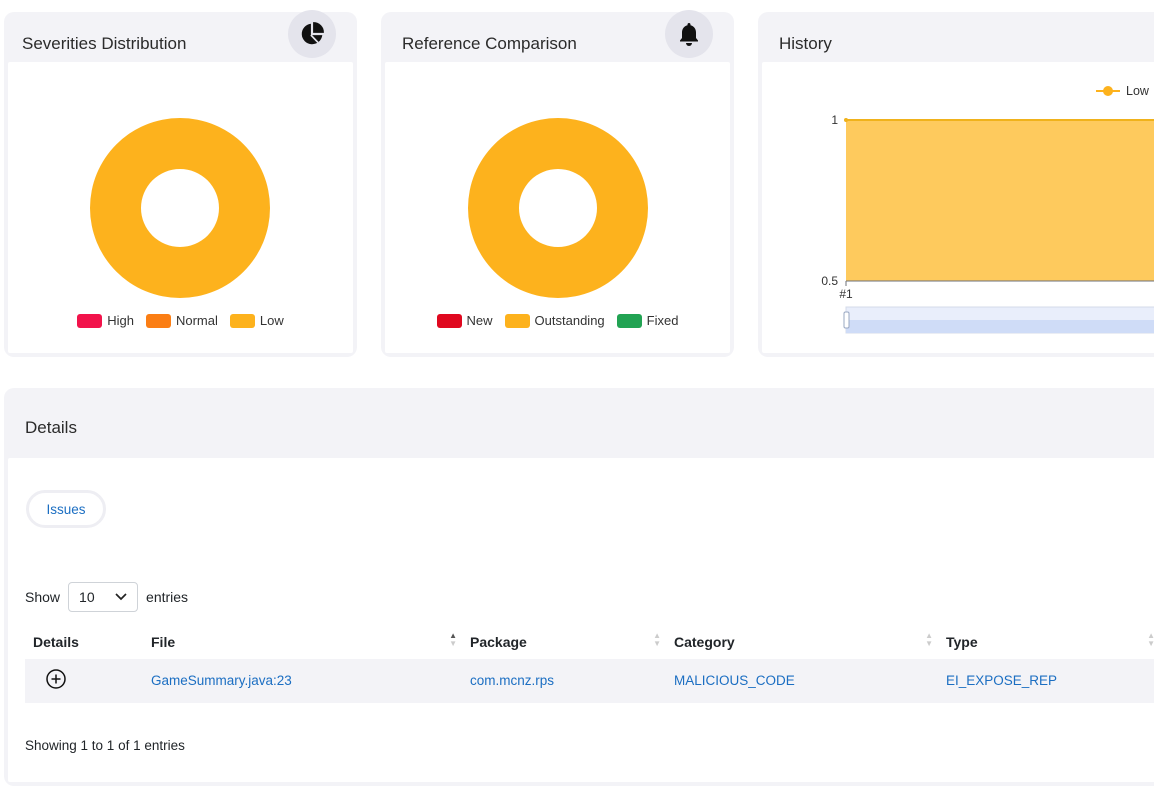  I want to click on legend-swatch-new, so click(449, 320).